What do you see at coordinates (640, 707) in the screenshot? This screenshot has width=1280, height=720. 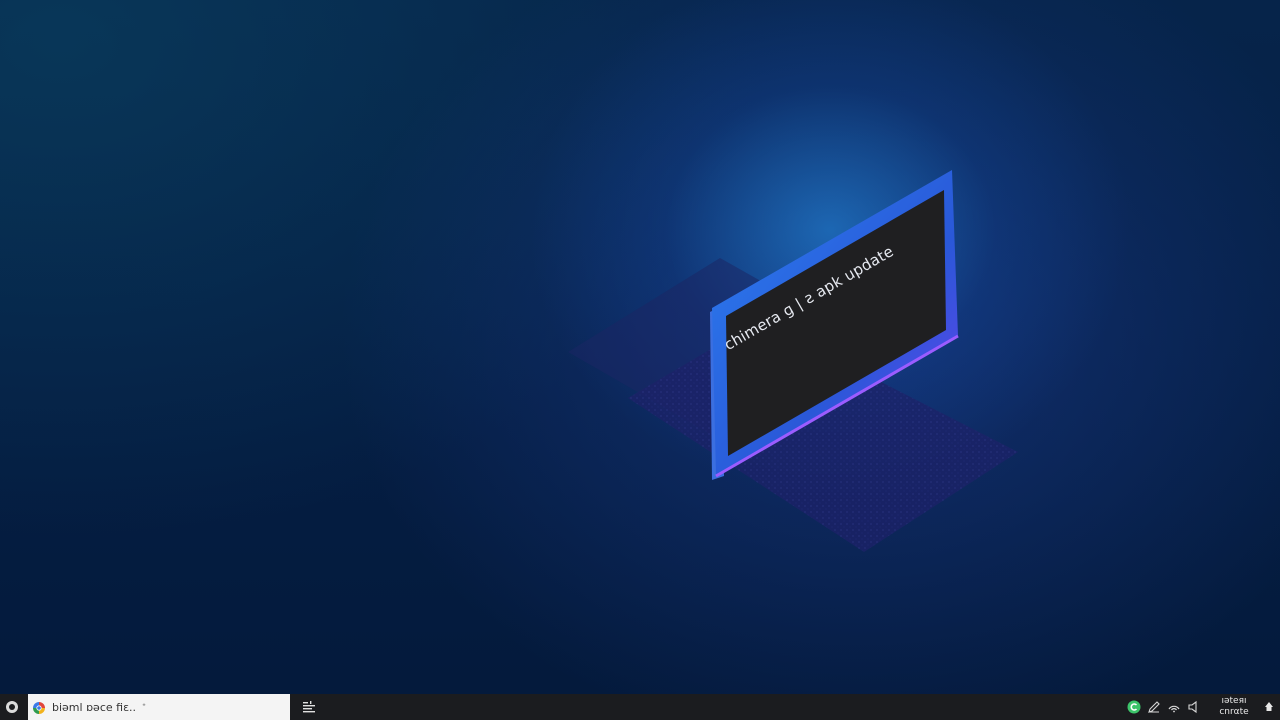 I see `taskbar: biəml ɒəce fiɛ.. ᐩ ıəteяı cnrαte` at bounding box center [640, 707].